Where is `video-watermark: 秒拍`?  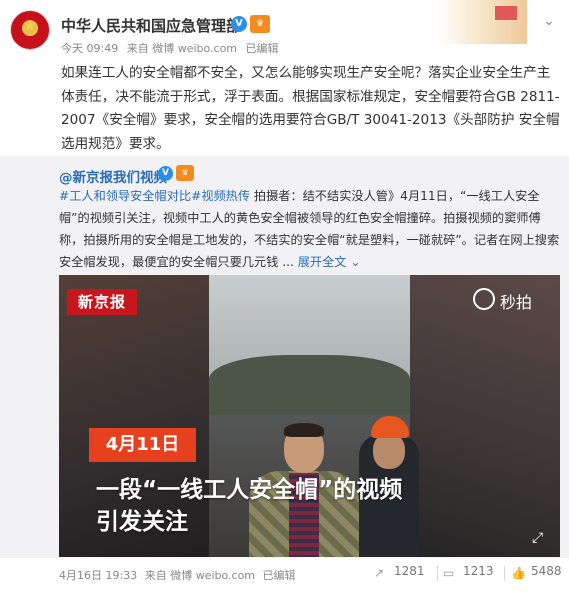
video-watermark: 秒拍 is located at coordinates (516, 302).